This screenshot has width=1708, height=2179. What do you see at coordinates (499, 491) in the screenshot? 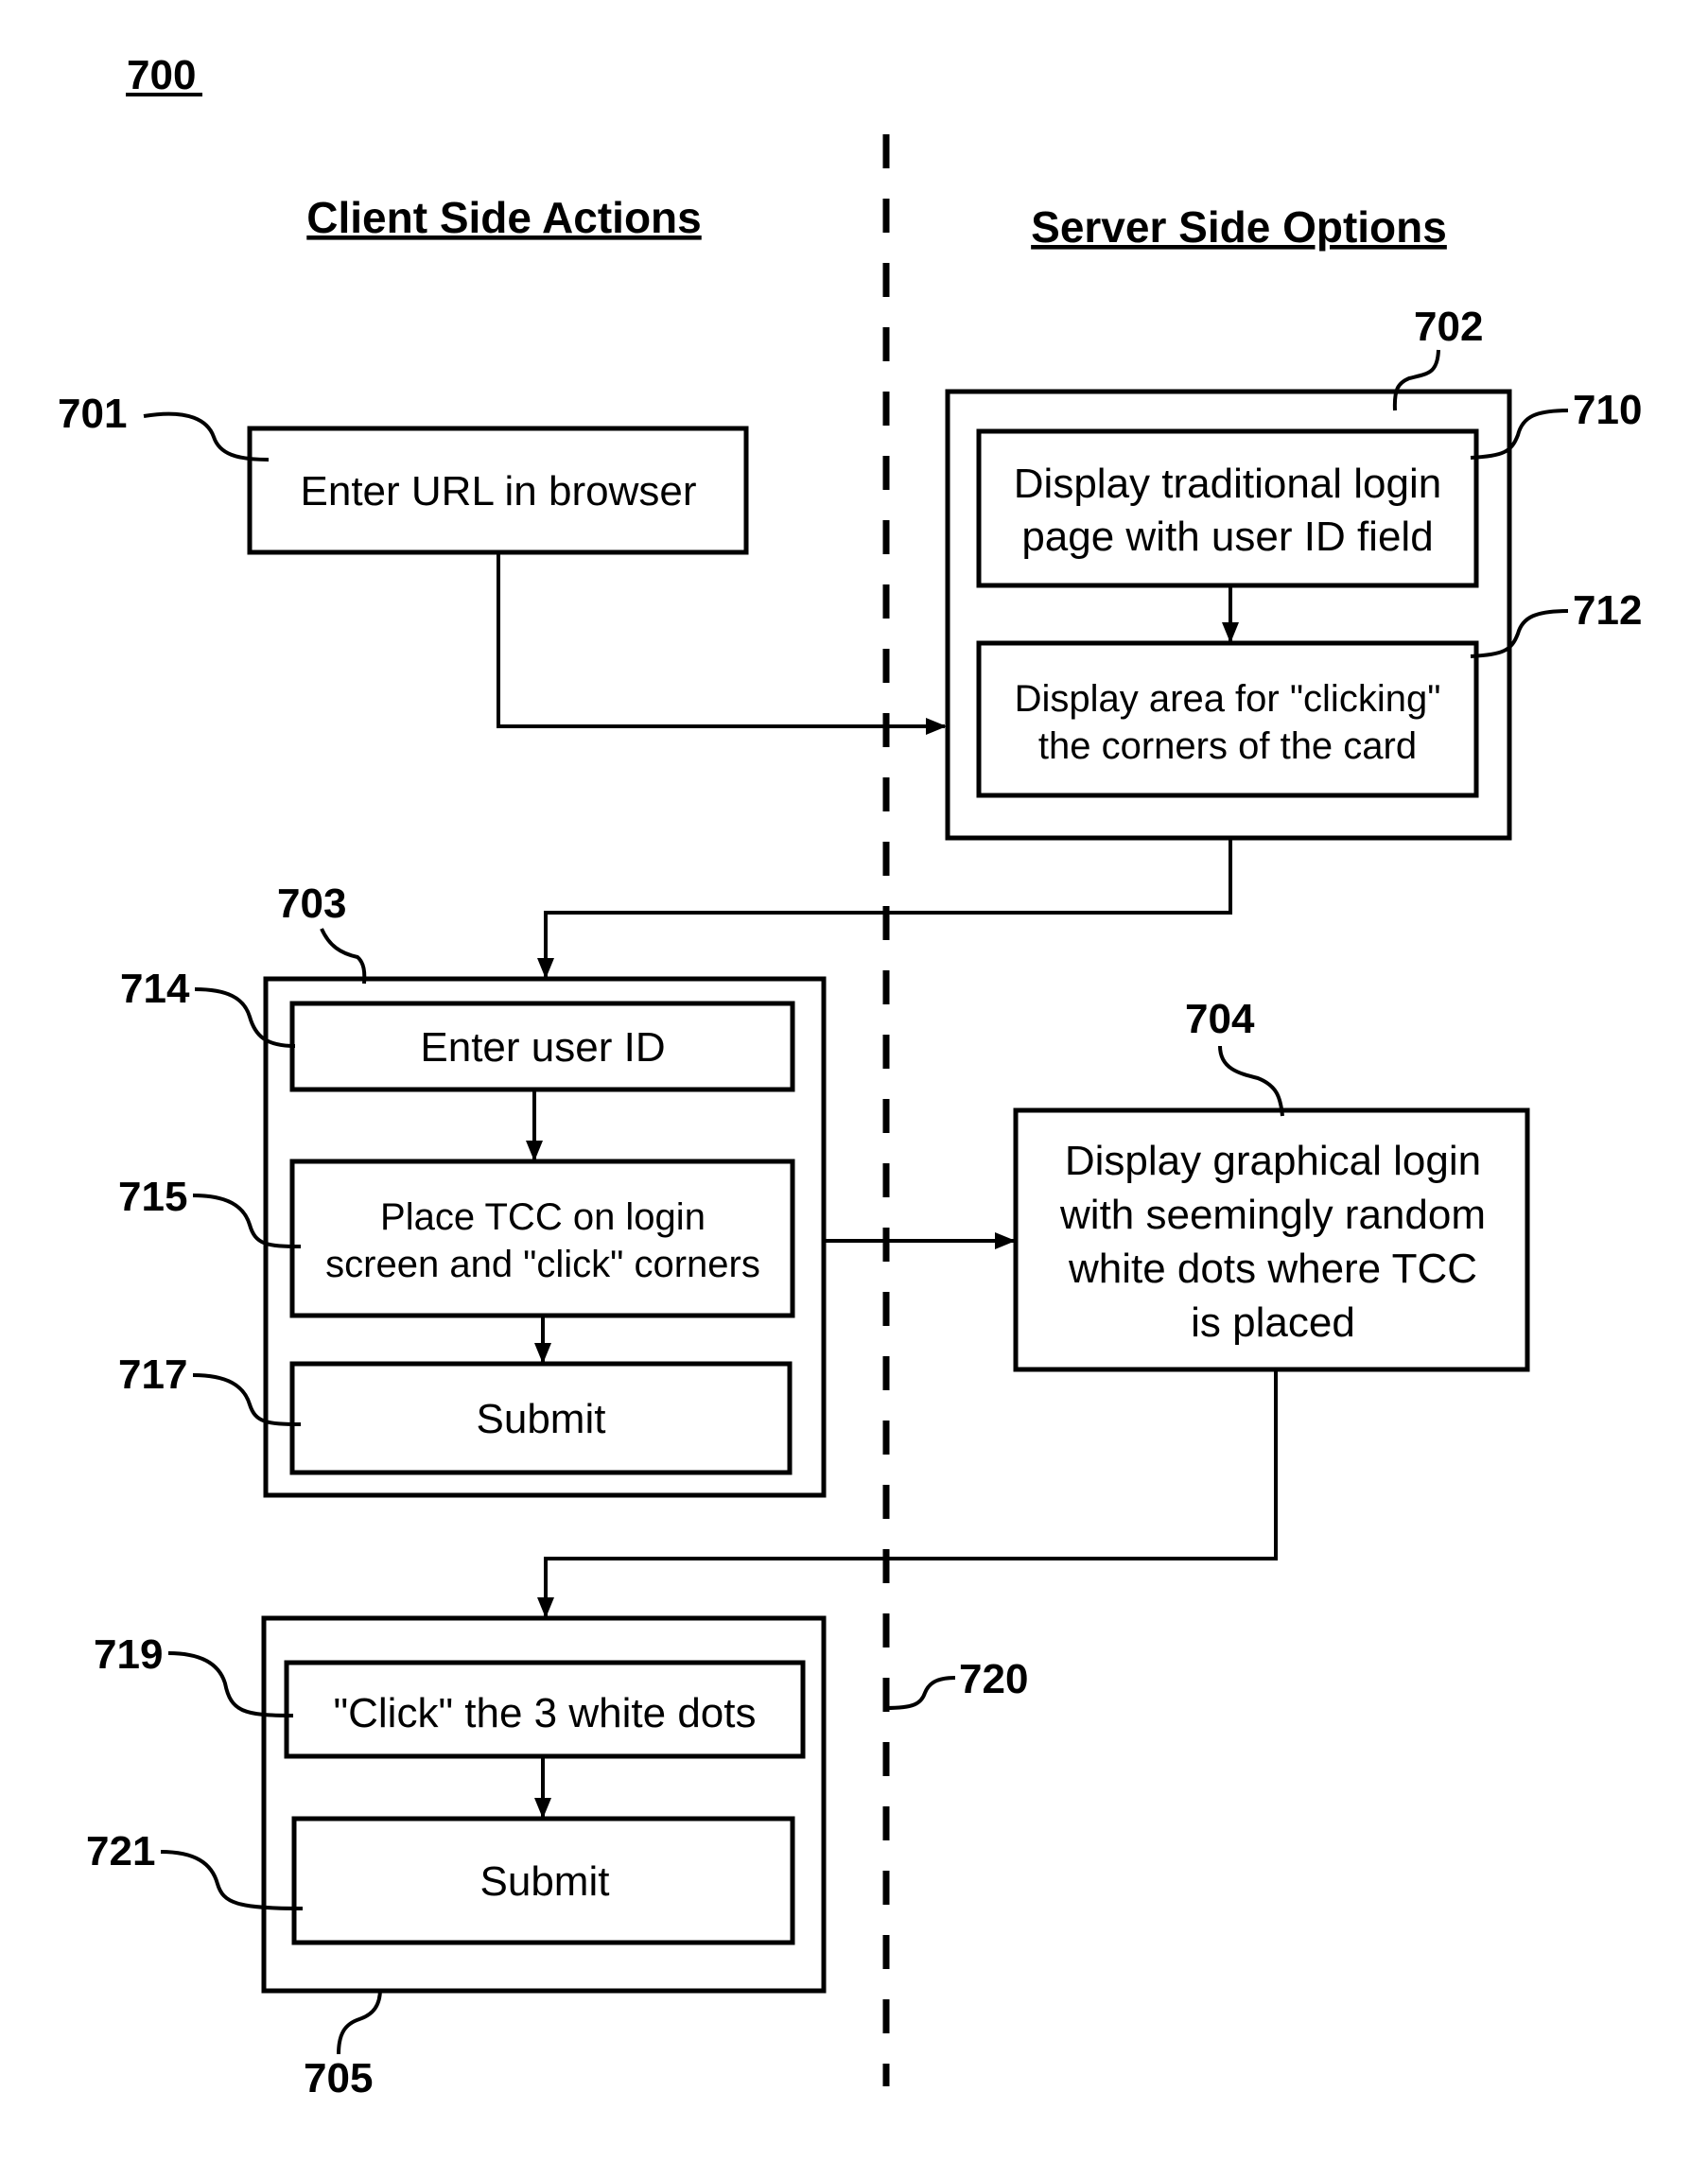
I see `block-701-text: Enter URL in browser` at bounding box center [499, 491].